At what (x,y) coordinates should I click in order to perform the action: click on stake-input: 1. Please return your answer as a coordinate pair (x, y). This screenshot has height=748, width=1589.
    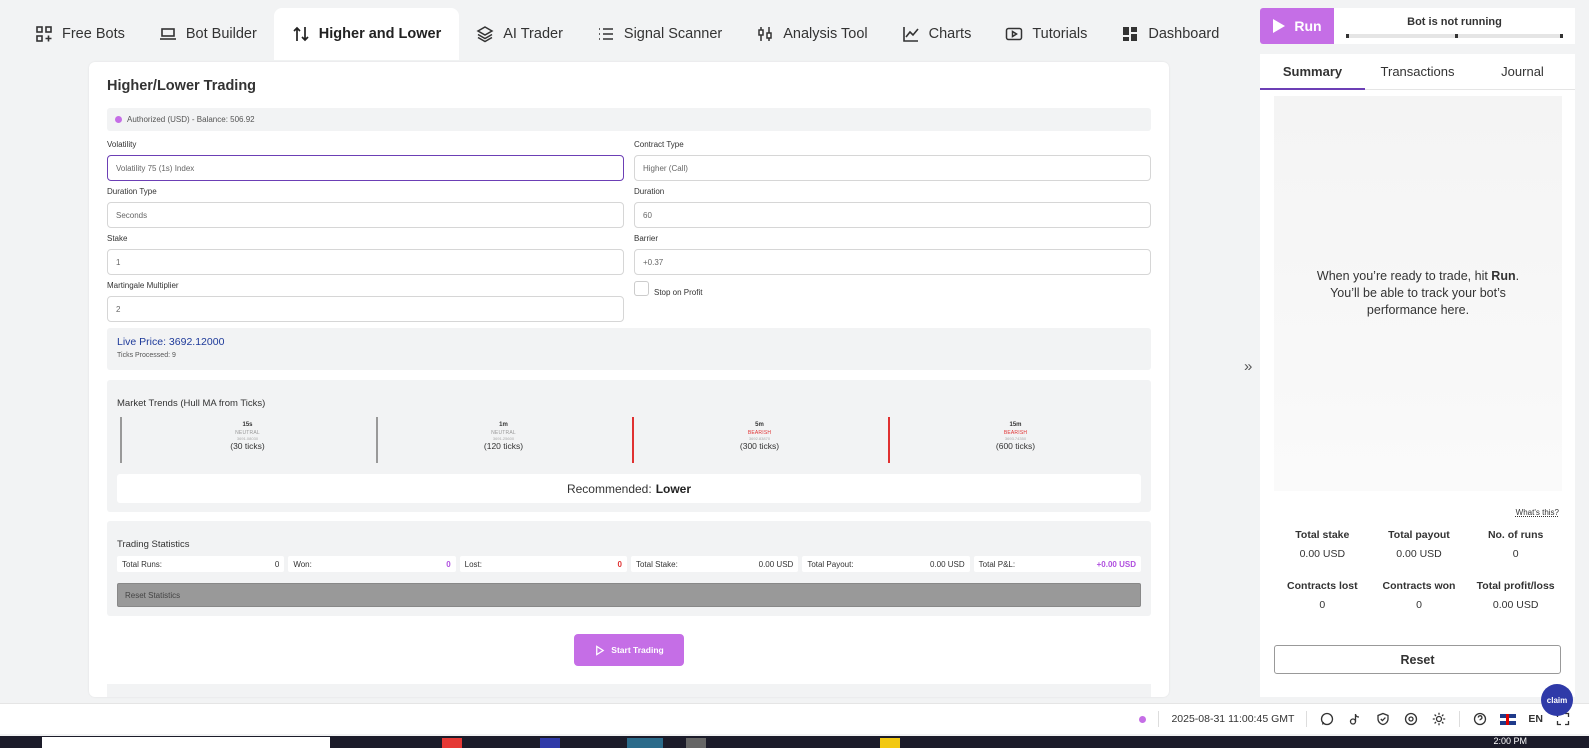
    Looking at the image, I should click on (365, 262).